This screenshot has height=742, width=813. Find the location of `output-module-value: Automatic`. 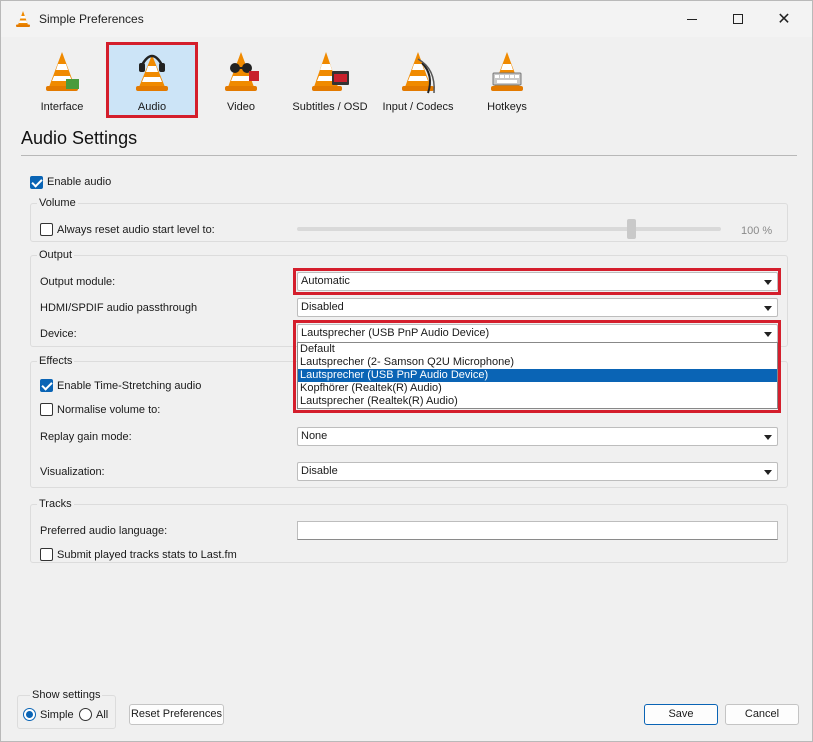

output-module-value: Automatic is located at coordinates (325, 281).